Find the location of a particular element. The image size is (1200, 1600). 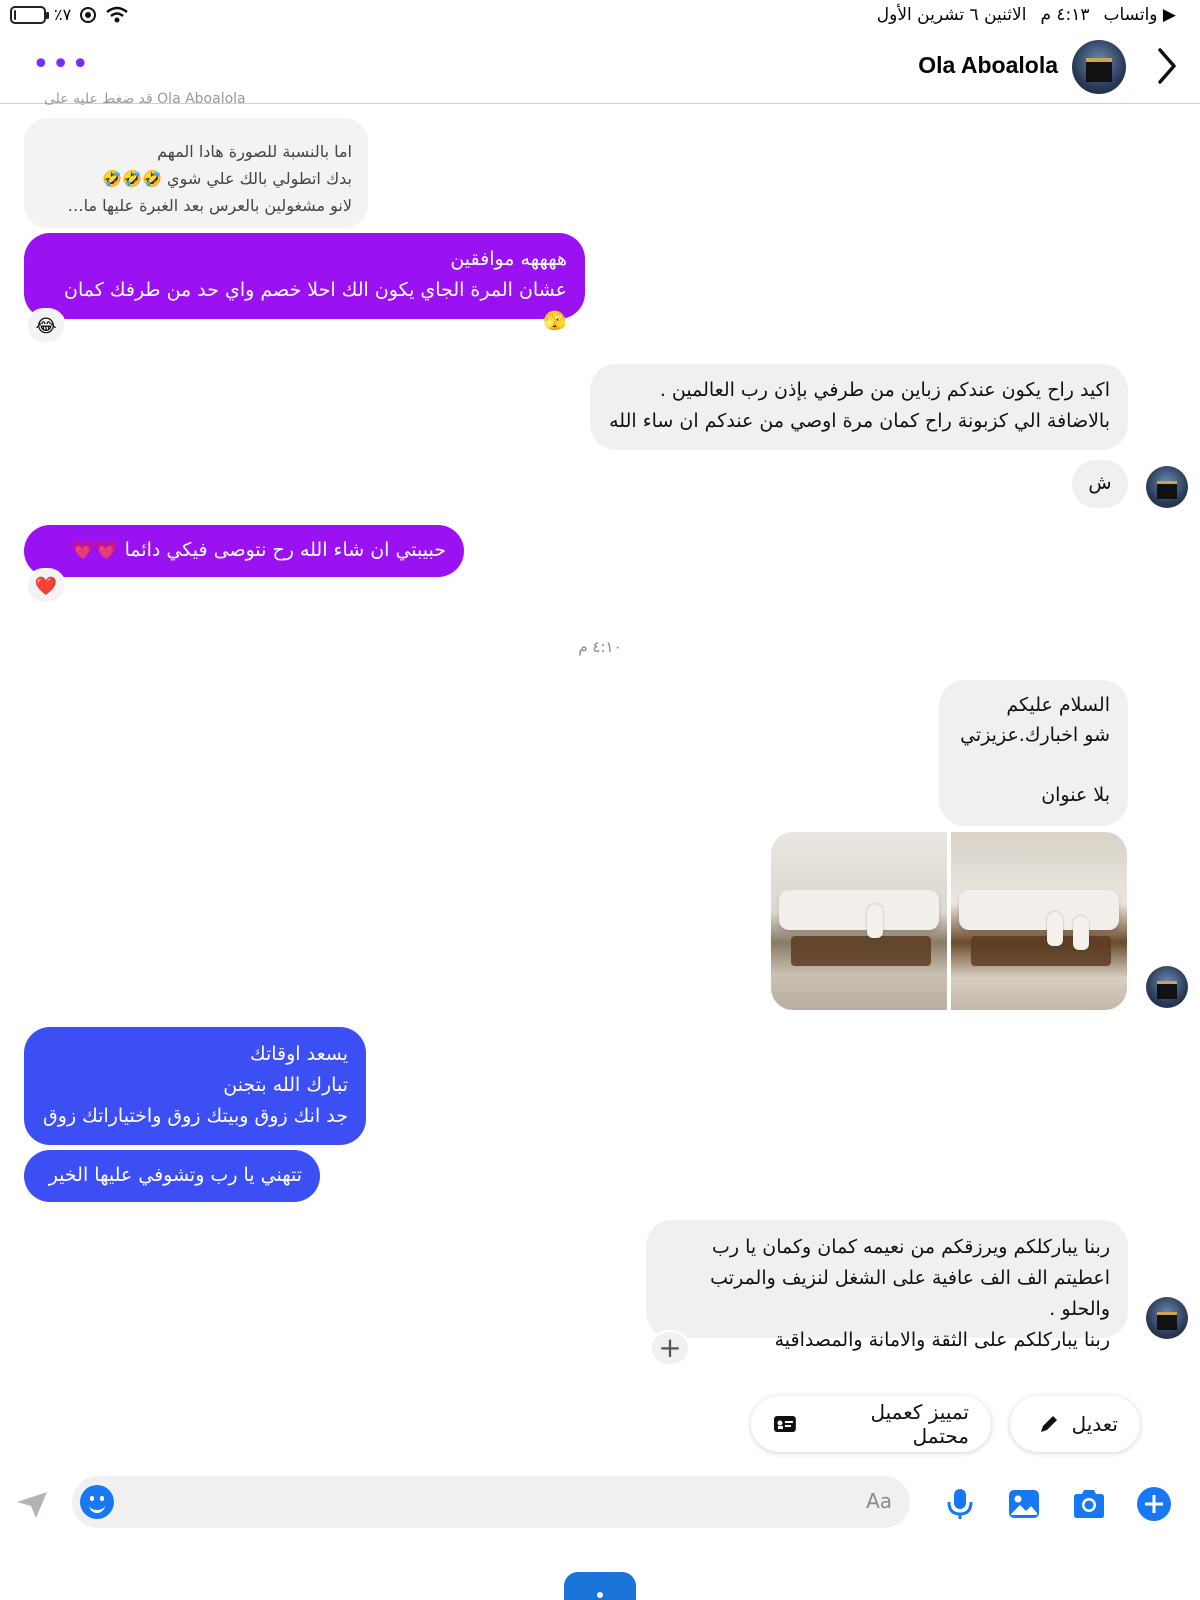

edit-button: تعديل is located at coordinates (1075, 1424).